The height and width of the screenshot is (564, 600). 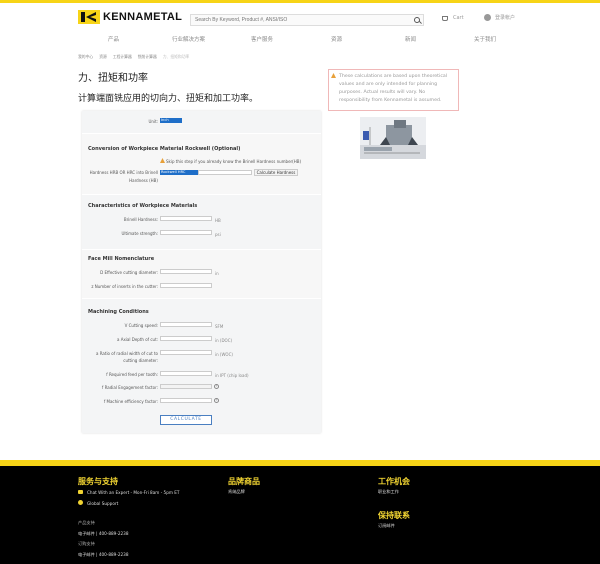 I want to click on feed-text: Required feed per tooth:, so click(x=133, y=374).